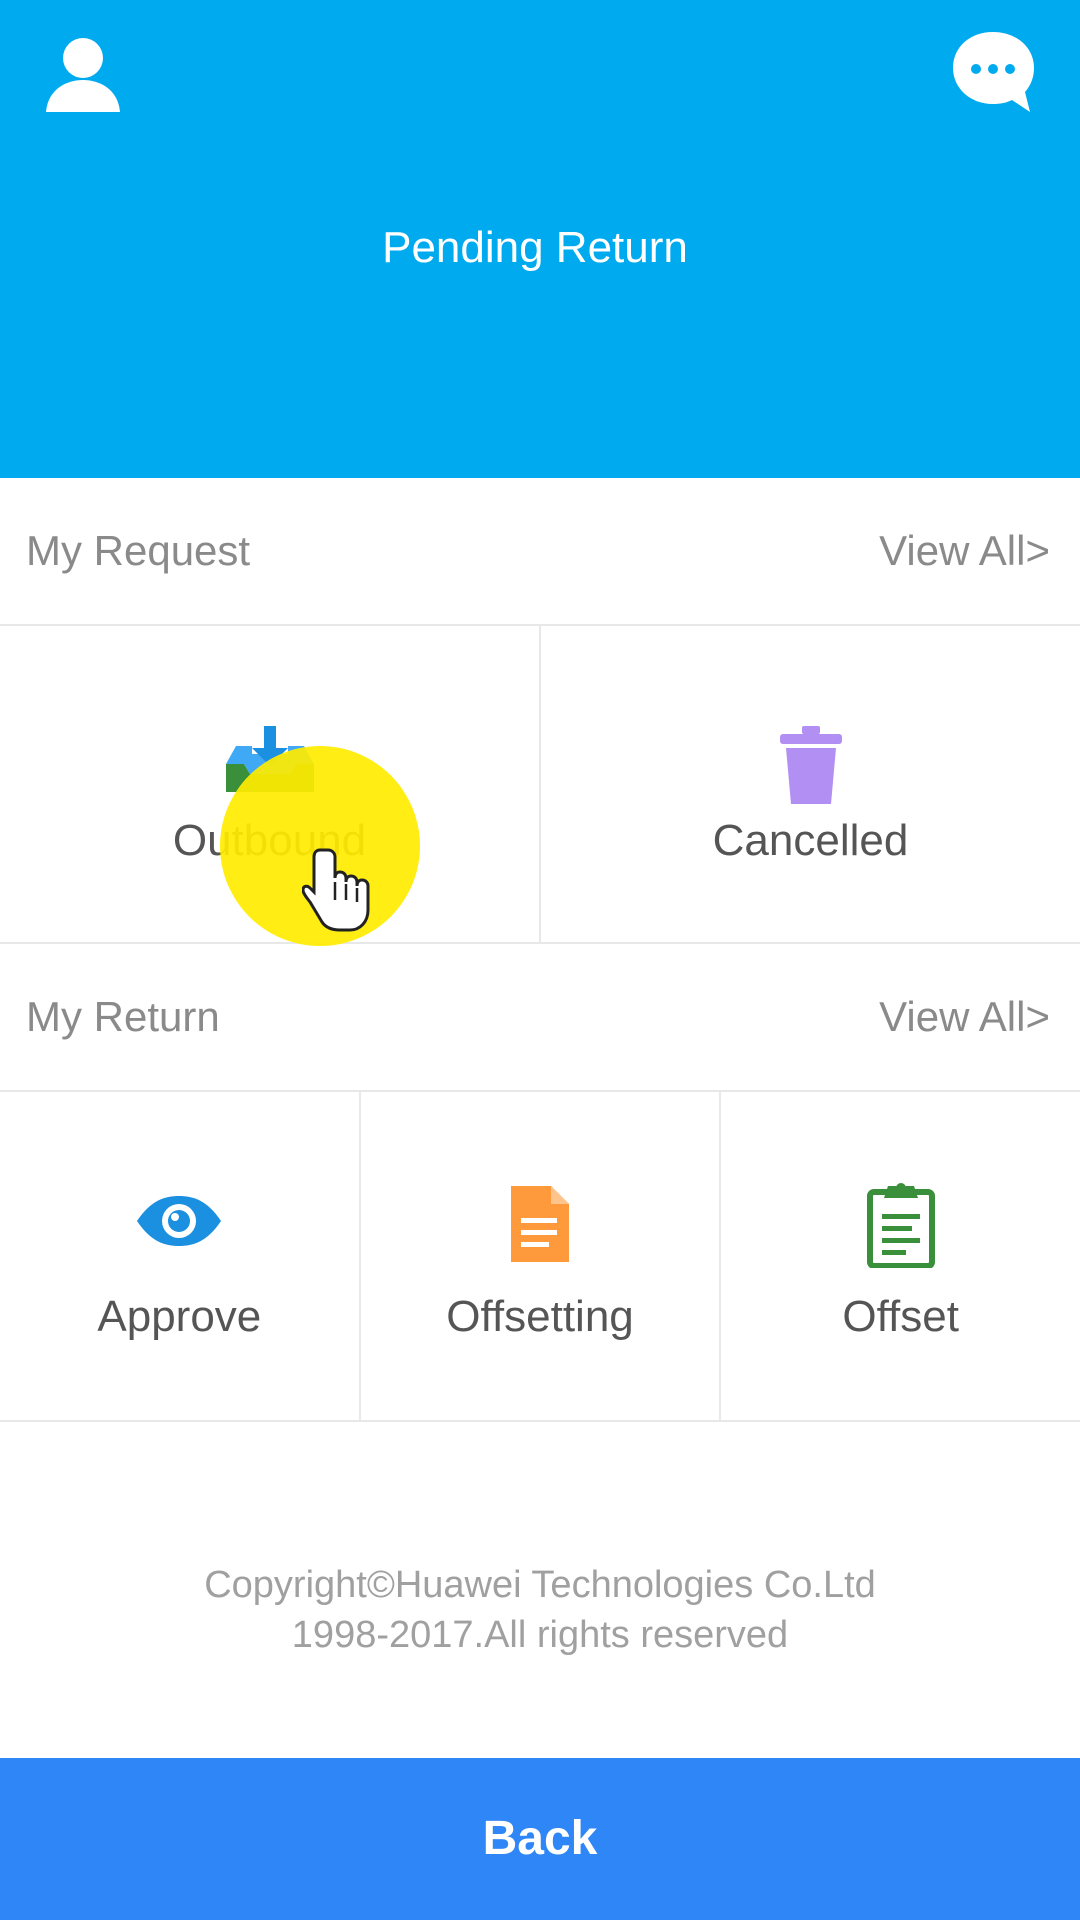 The width and height of the screenshot is (1080, 1920). I want to click on back-button: Back, so click(540, 1839).